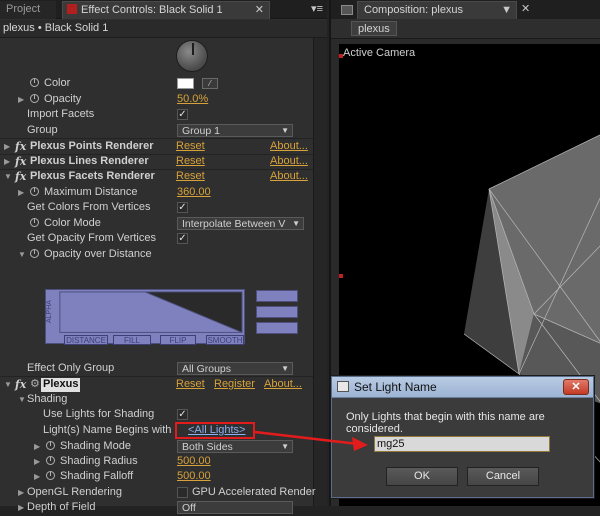  What do you see at coordinates (99, 461) in the screenshot?
I see `shading-radius-label: Shading Radius` at bounding box center [99, 461].